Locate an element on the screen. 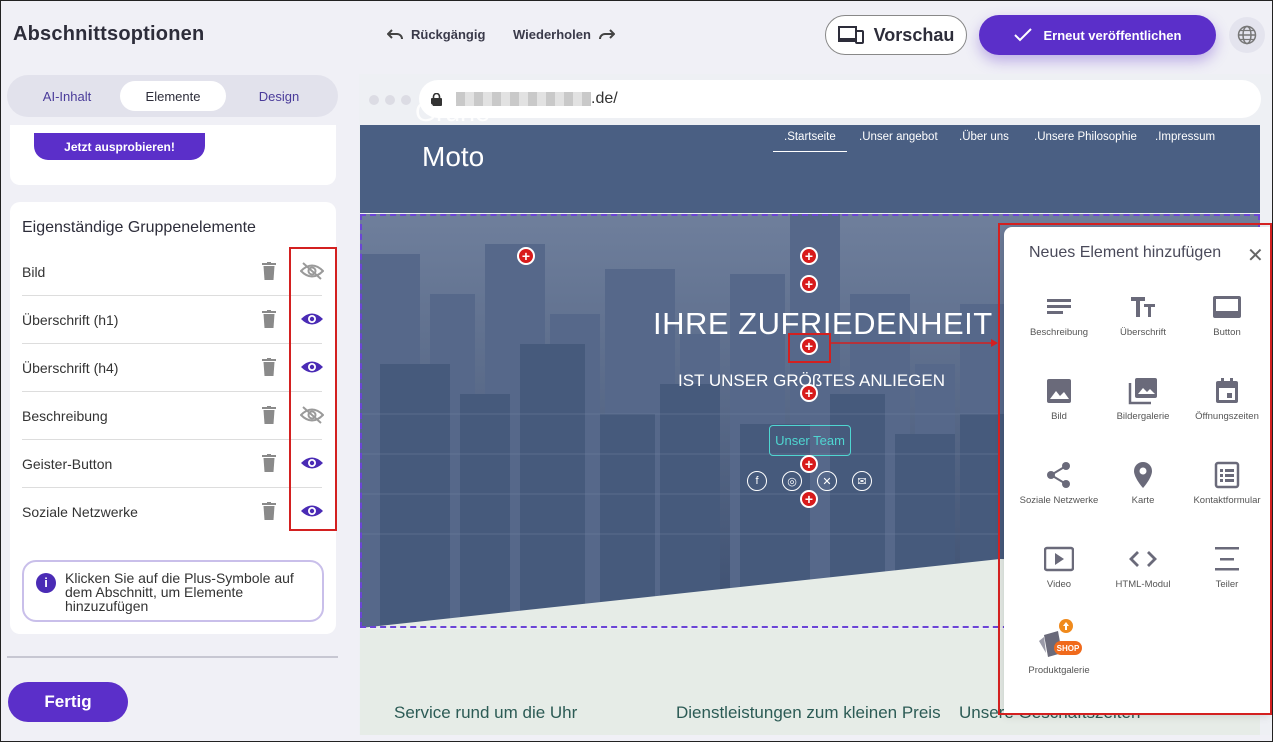 Image resolution: width=1273 pixels, height=742 pixels. item-label: Soziale Netzwerke is located at coordinates (1059, 500).